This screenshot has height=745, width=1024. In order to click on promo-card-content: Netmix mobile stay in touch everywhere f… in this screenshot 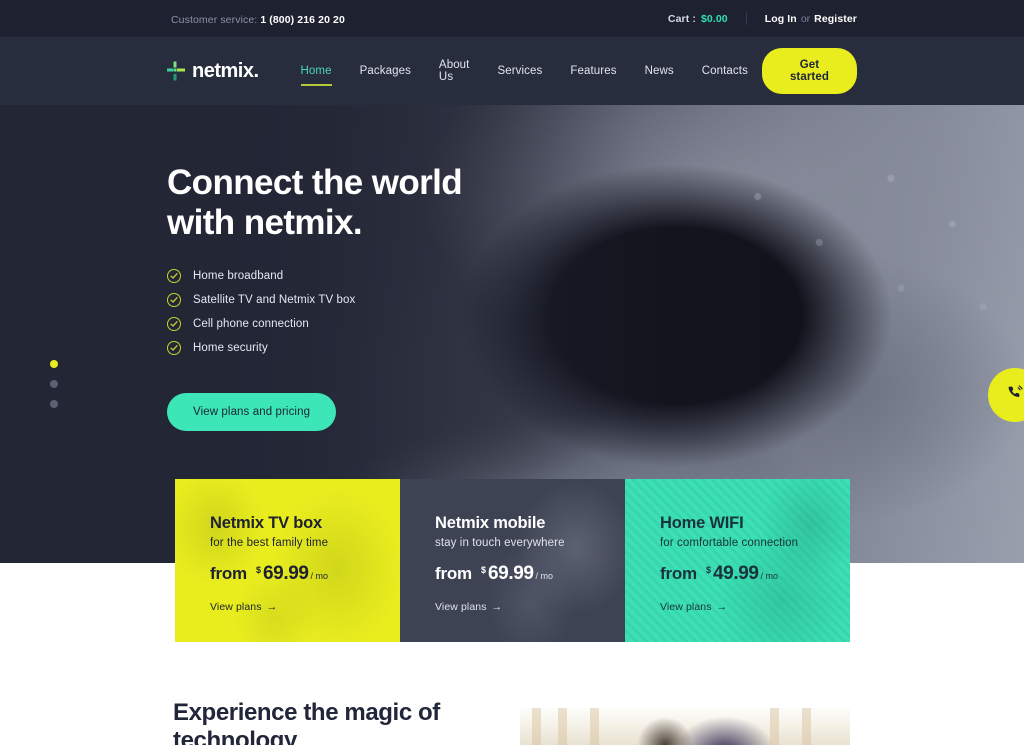, I will do `click(530, 563)`.